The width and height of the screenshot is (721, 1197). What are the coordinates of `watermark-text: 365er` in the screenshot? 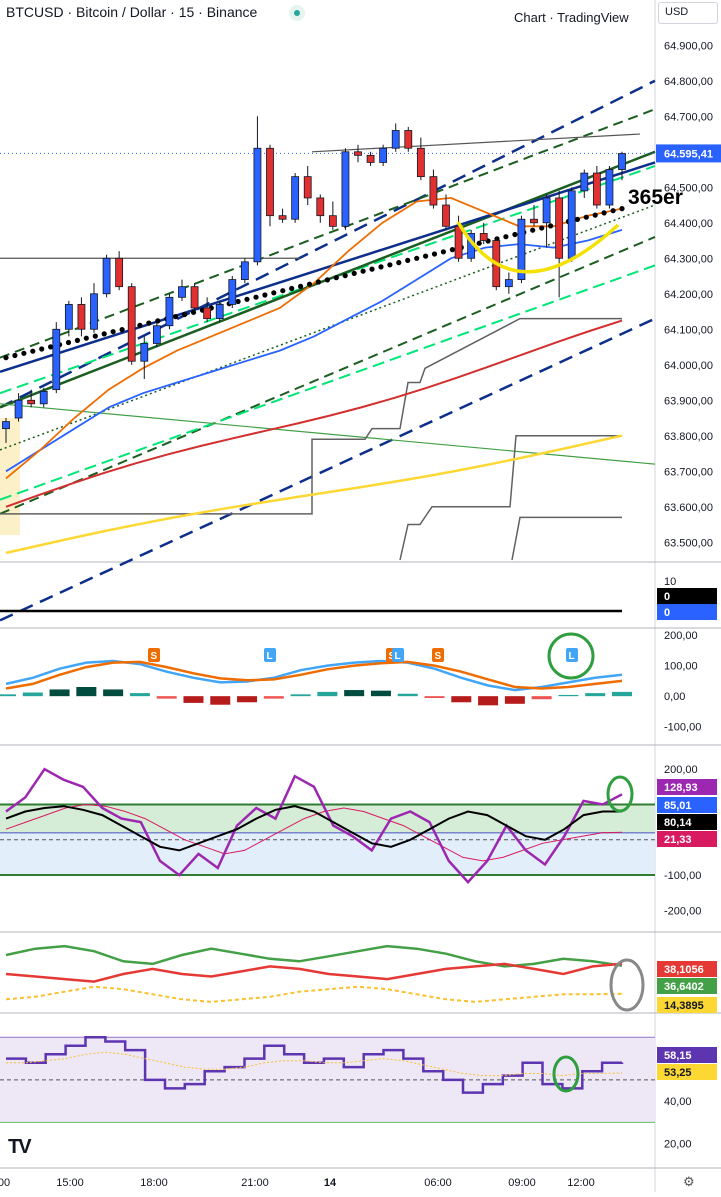 It's located at (655, 197).